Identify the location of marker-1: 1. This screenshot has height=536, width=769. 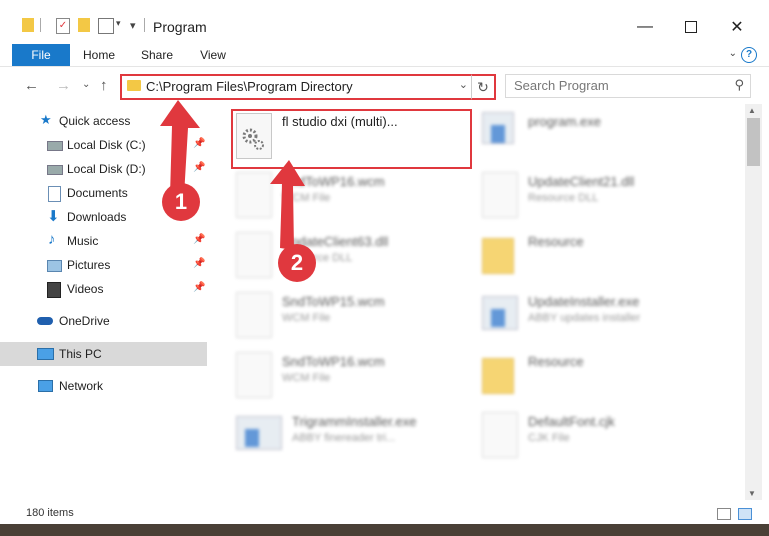
(181, 202).